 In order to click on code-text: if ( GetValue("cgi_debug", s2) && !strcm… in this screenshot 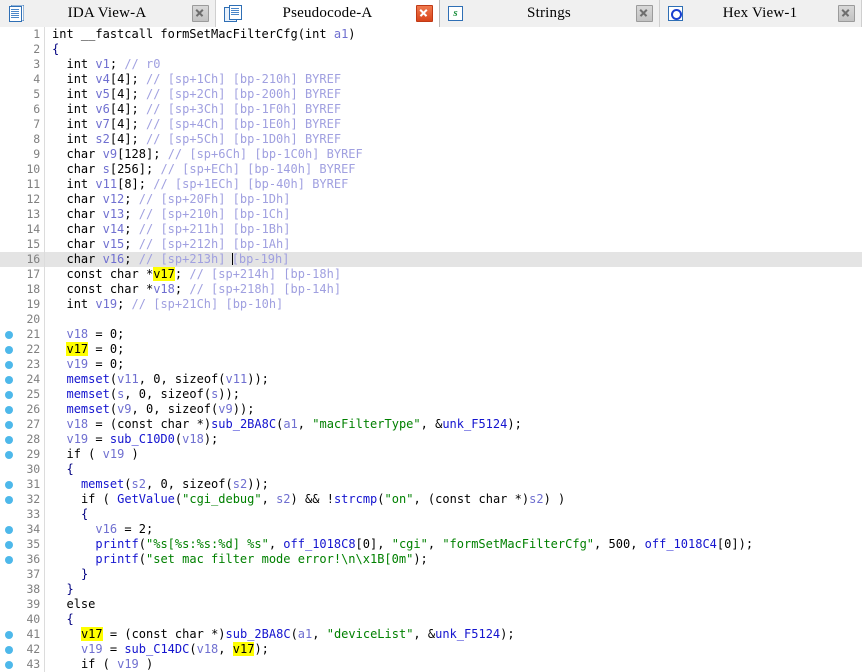, I will do `click(453, 499)`.